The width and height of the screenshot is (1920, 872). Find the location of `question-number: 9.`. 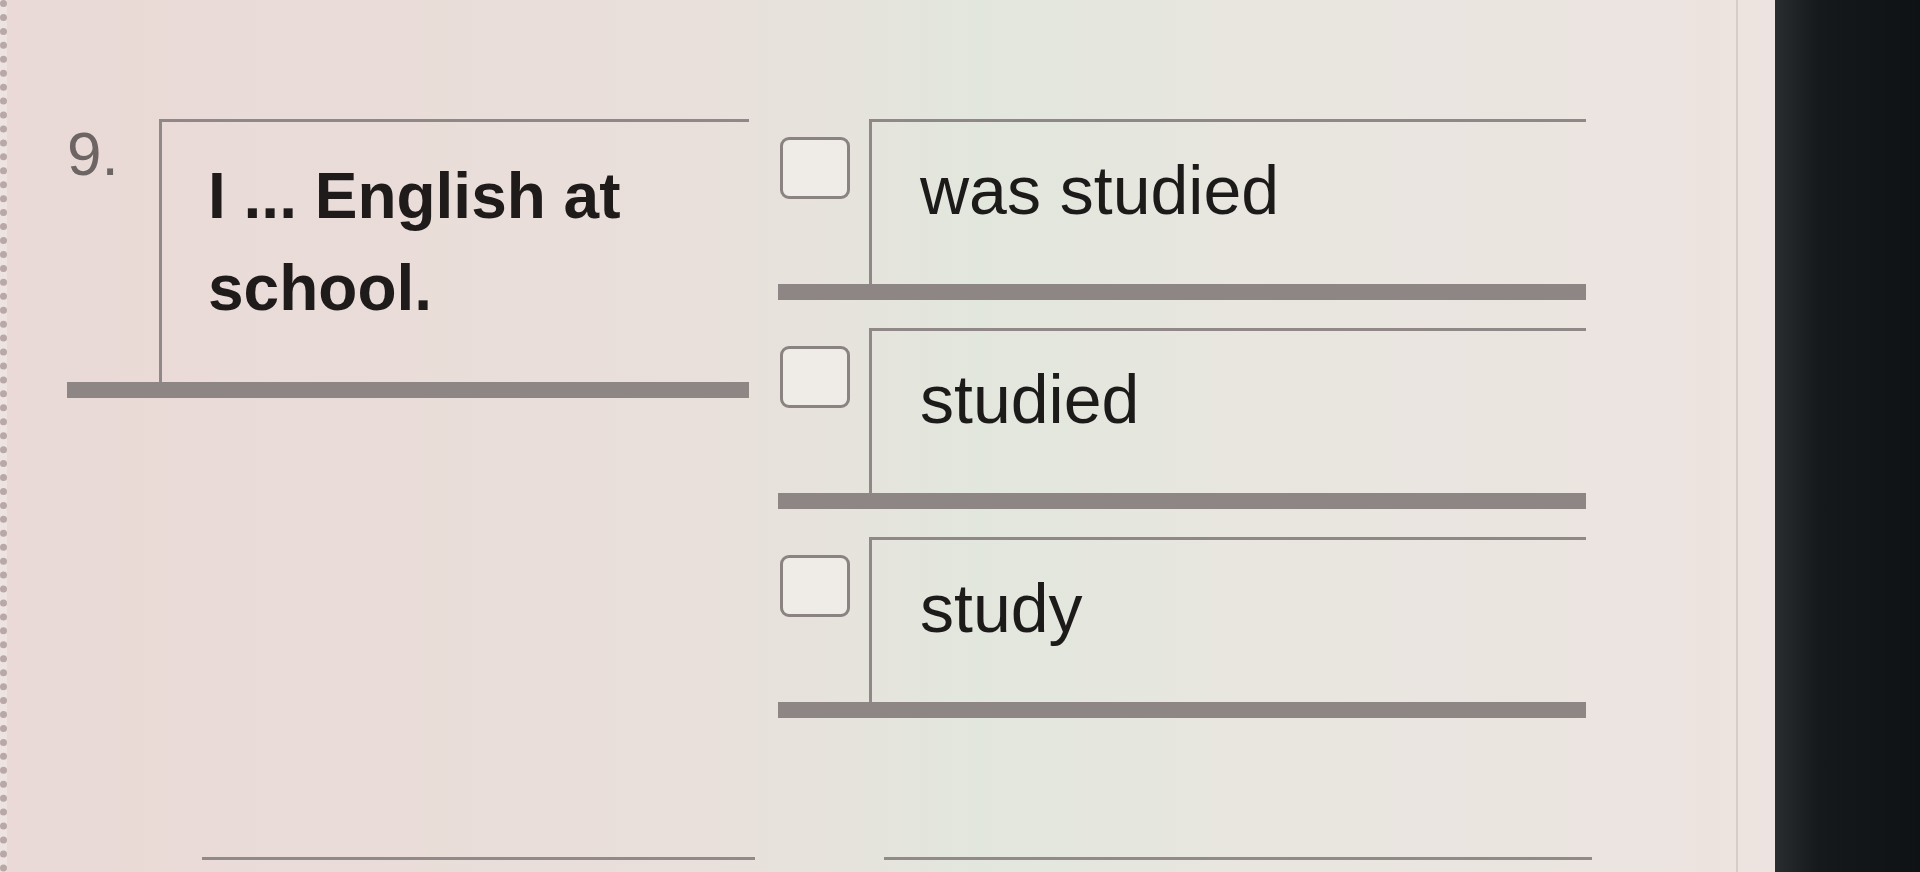

question-number: 9. is located at coordinates (93, 153).